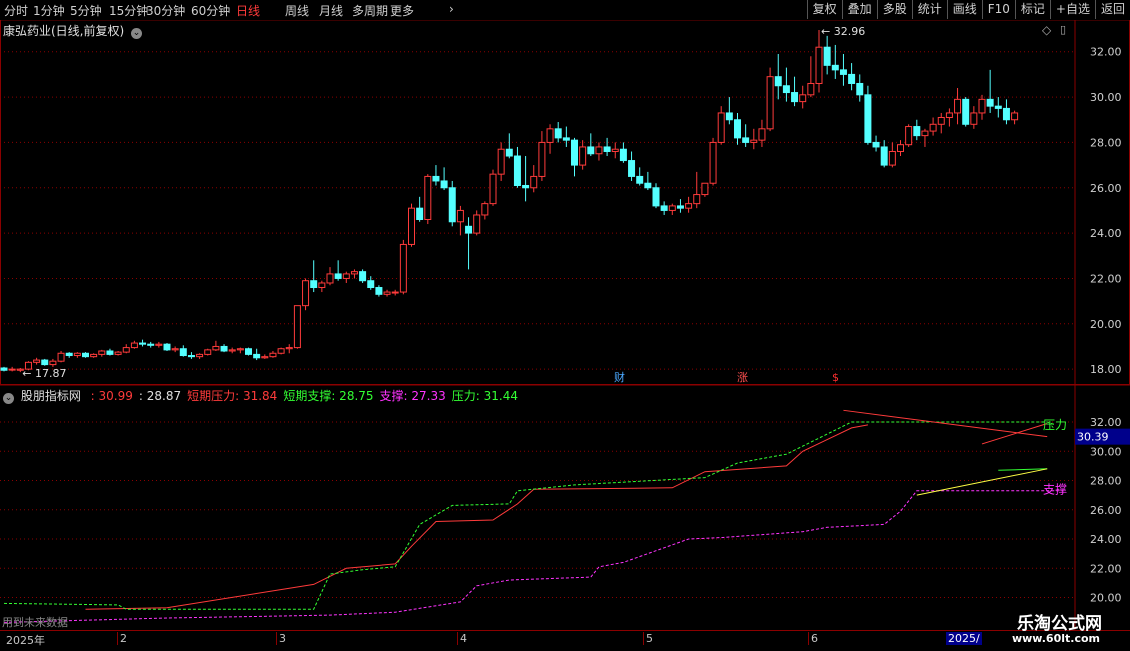  What do you see at coordinates (565, 640) in the screenshot?
I see `date-axis: 2025年 2 3 4 5 6 2025/` at bounding box center [565, 640].